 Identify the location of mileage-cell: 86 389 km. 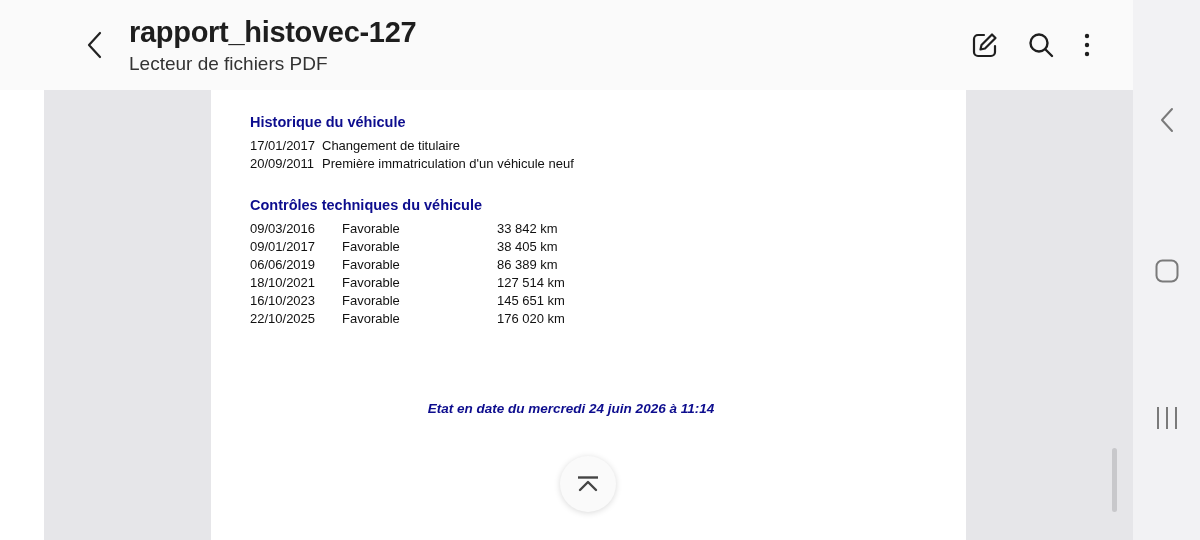
(527, 265).